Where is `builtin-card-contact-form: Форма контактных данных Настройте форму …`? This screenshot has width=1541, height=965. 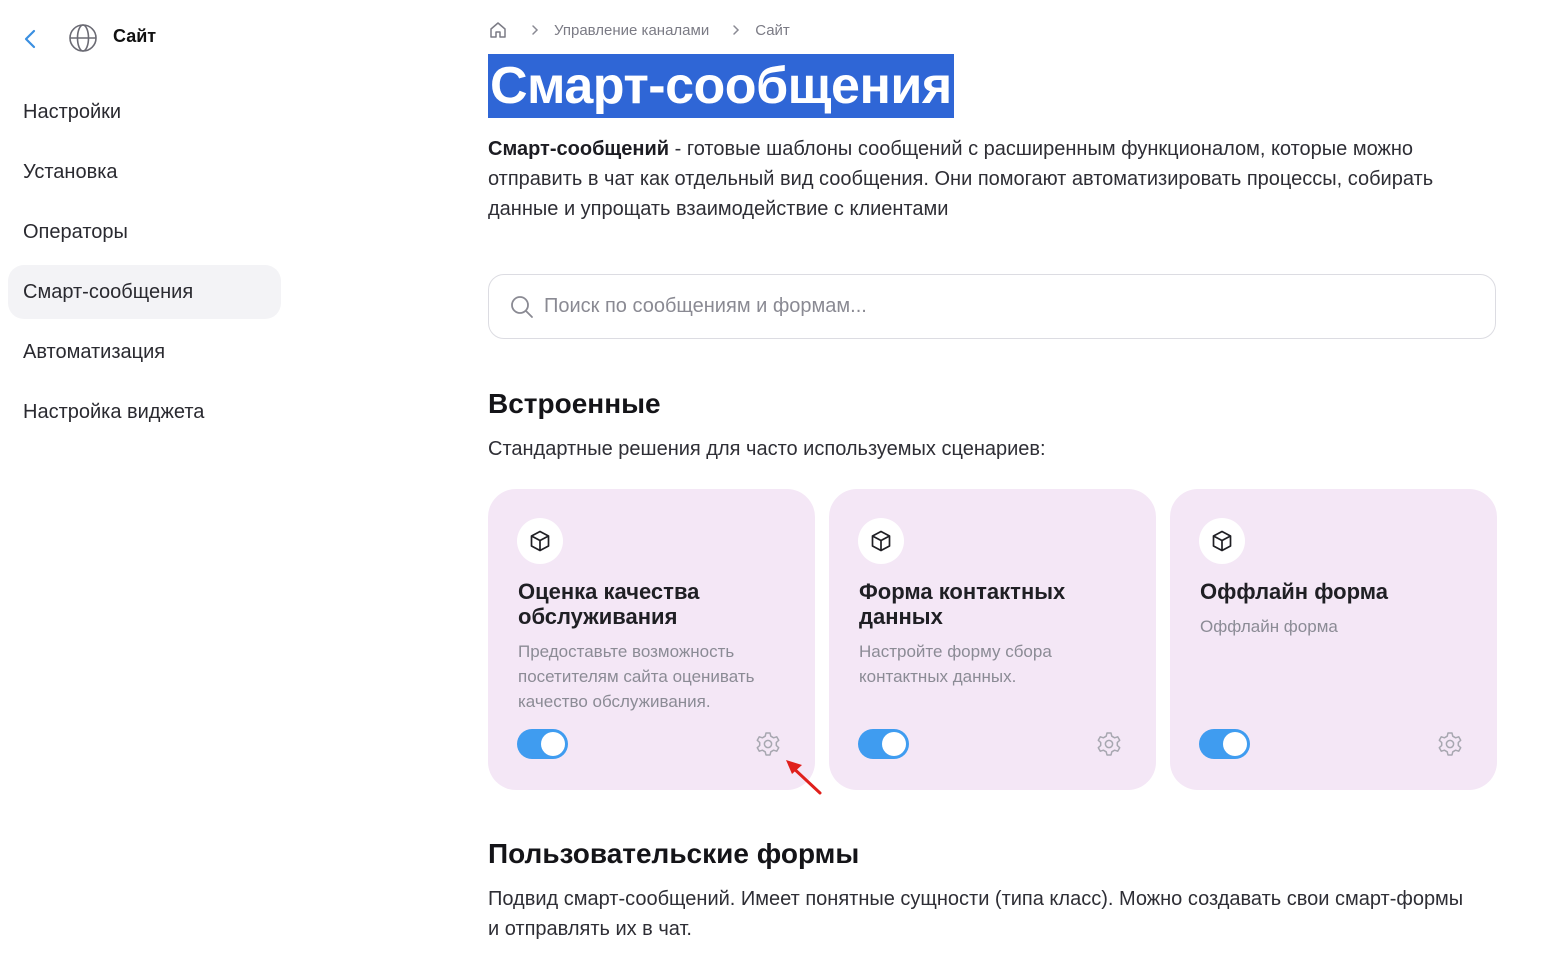 builtin-card-contact-form: Форма контактных данных Настройте форму … is located at coordinates (992, 639).